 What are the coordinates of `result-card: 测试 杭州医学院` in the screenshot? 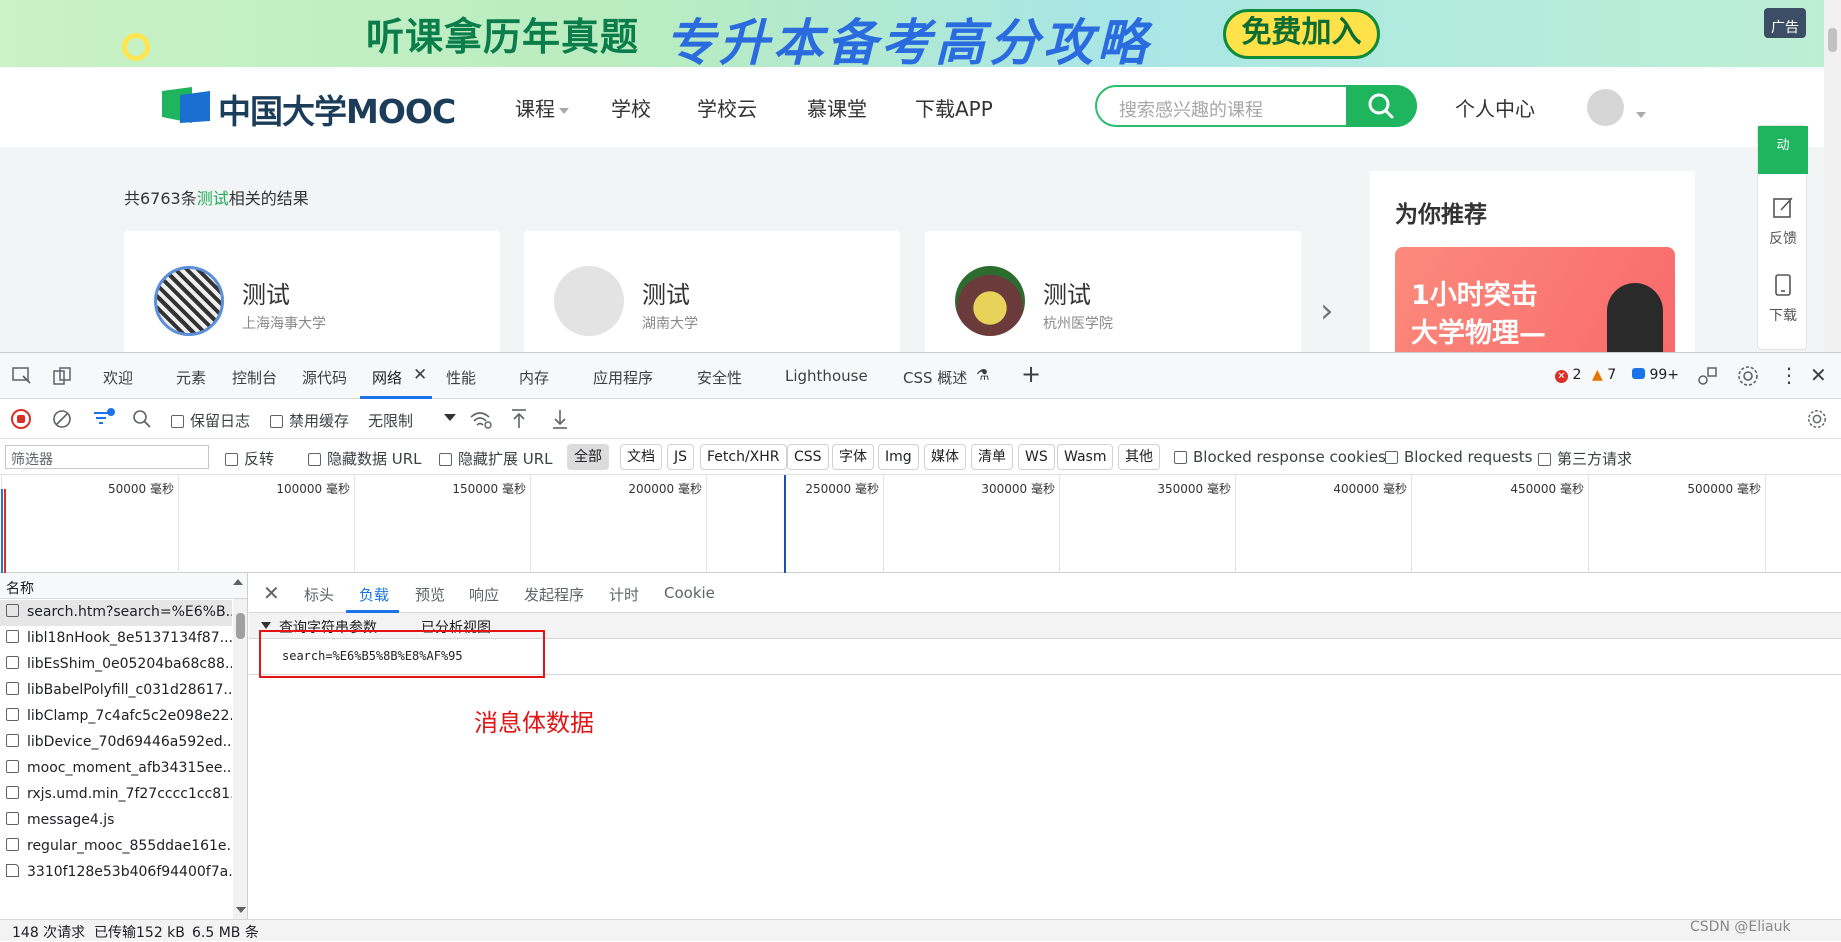 It's located at (1113, 291).